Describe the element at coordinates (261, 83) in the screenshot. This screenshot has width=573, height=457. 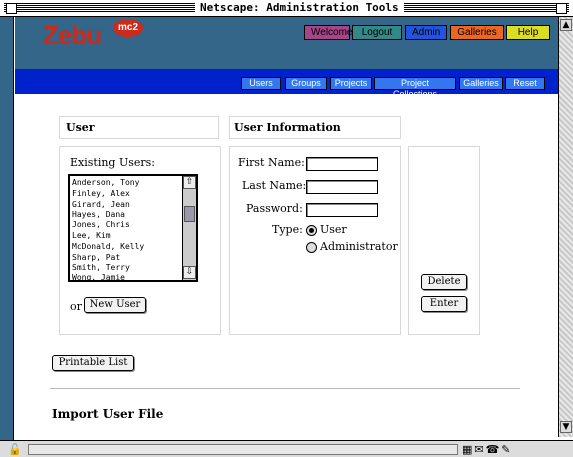
I see `subnav-users: Users` at that location.